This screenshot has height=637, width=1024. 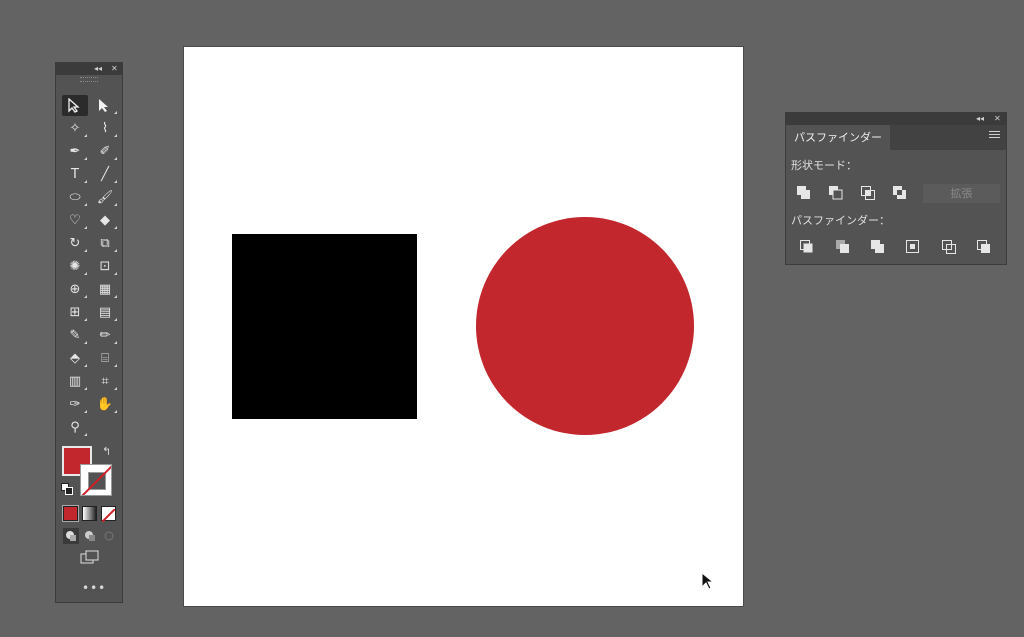 I want to click on none-slash-icon, so click(x=96, y=480).